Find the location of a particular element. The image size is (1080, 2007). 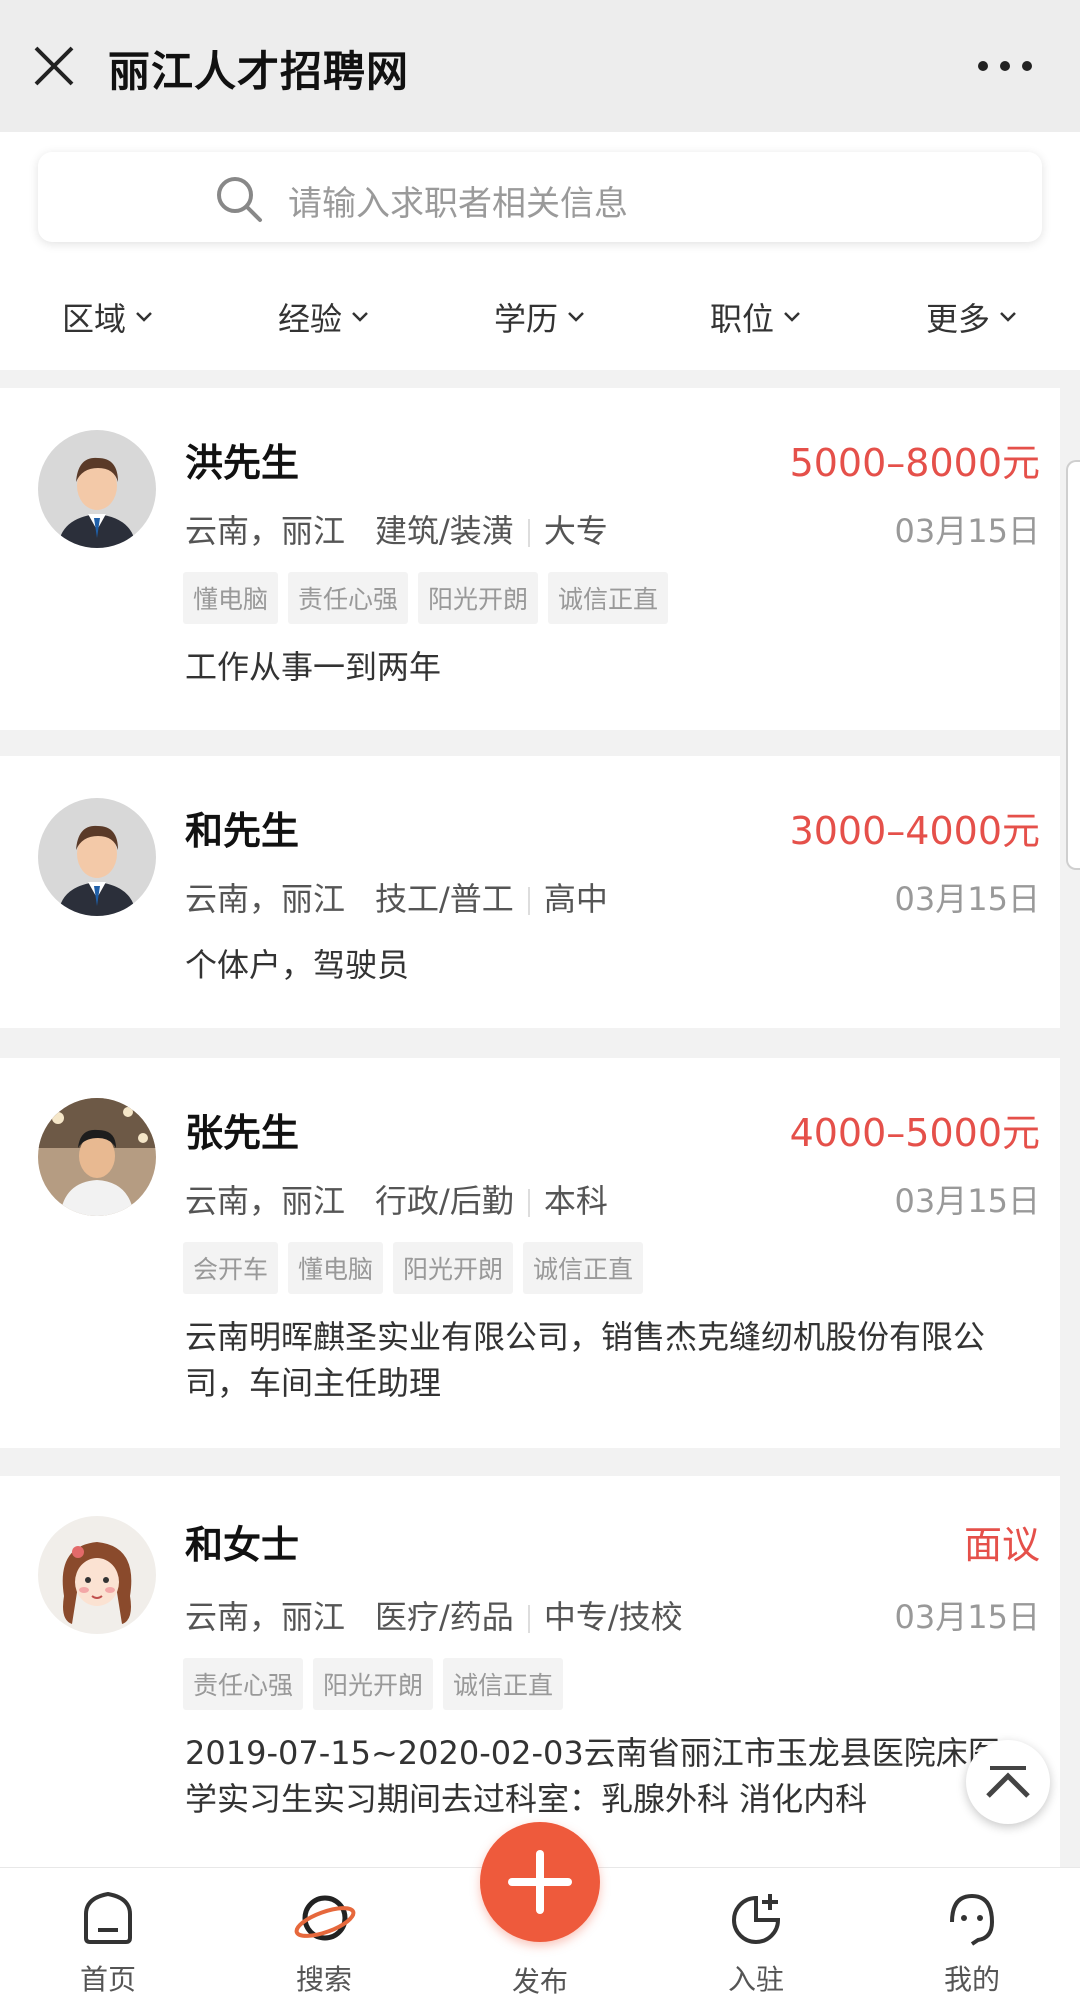

pie-chart-icon is located at coordinates (756, 1919).